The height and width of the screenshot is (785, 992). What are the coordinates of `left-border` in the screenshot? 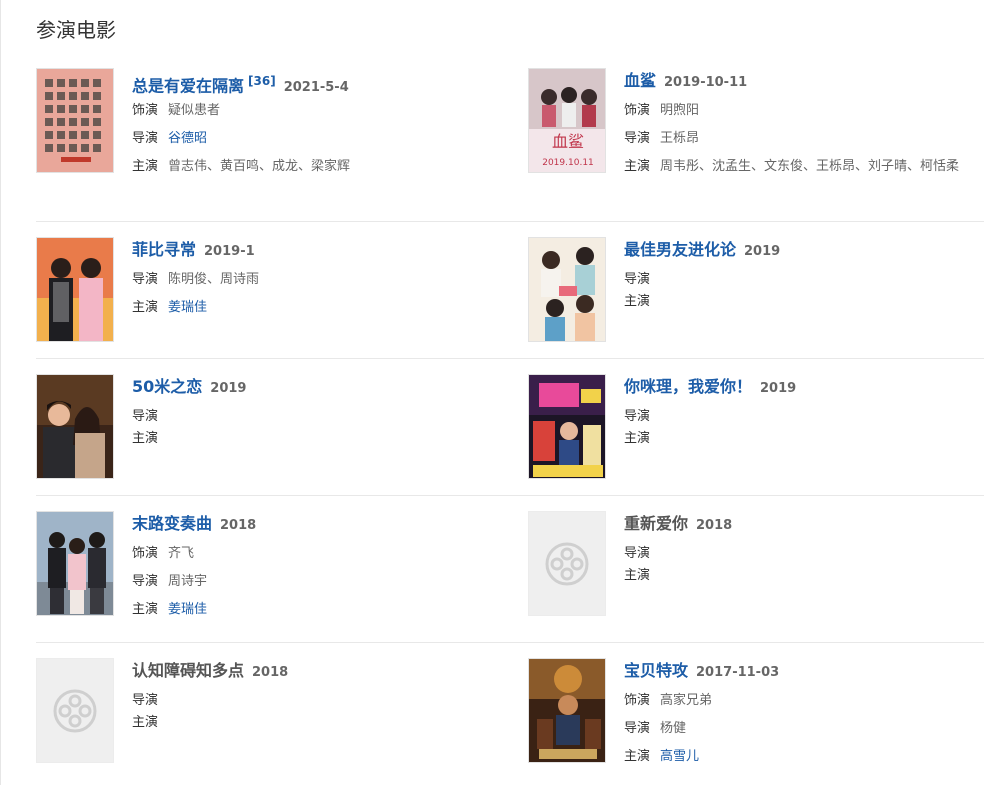 It's located at (0, 392).